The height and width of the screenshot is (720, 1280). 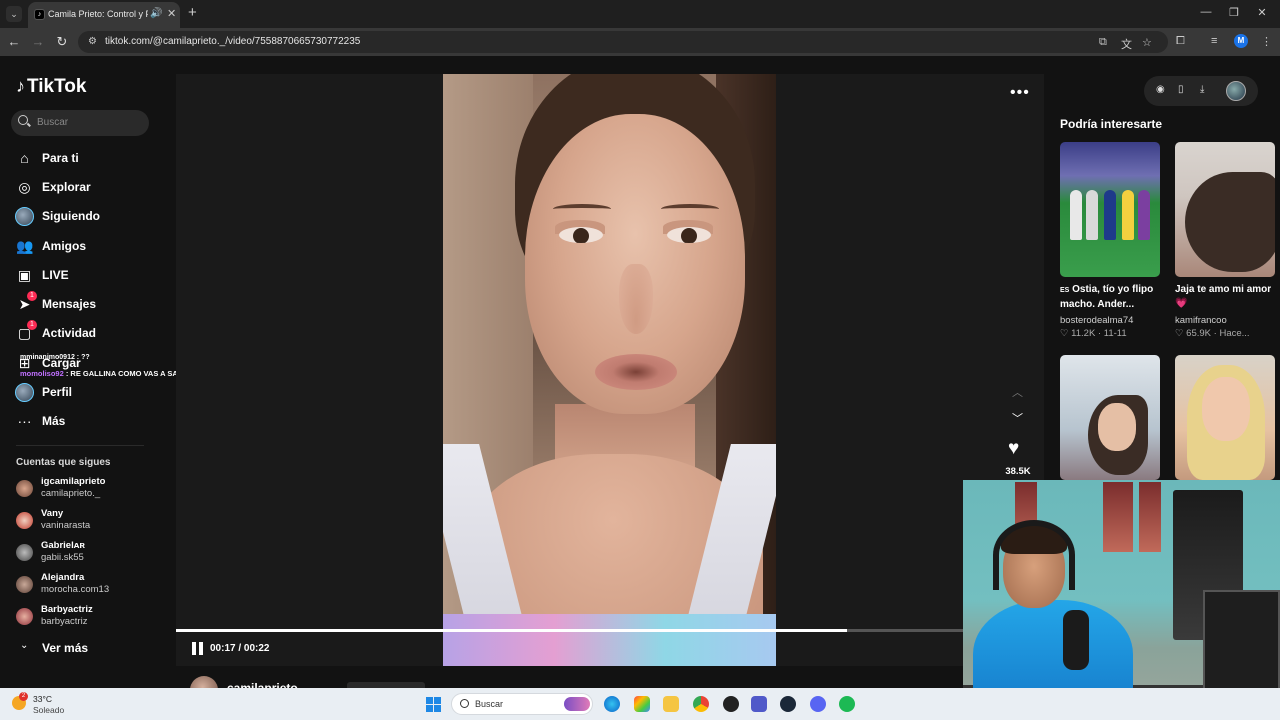 I want to click on windows-logo-pane, so click(x=429, y=700).